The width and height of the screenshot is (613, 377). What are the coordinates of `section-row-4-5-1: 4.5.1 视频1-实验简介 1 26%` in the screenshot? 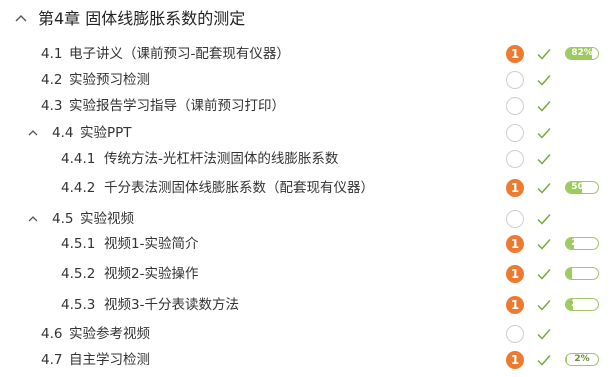 It's located at (306, 244).